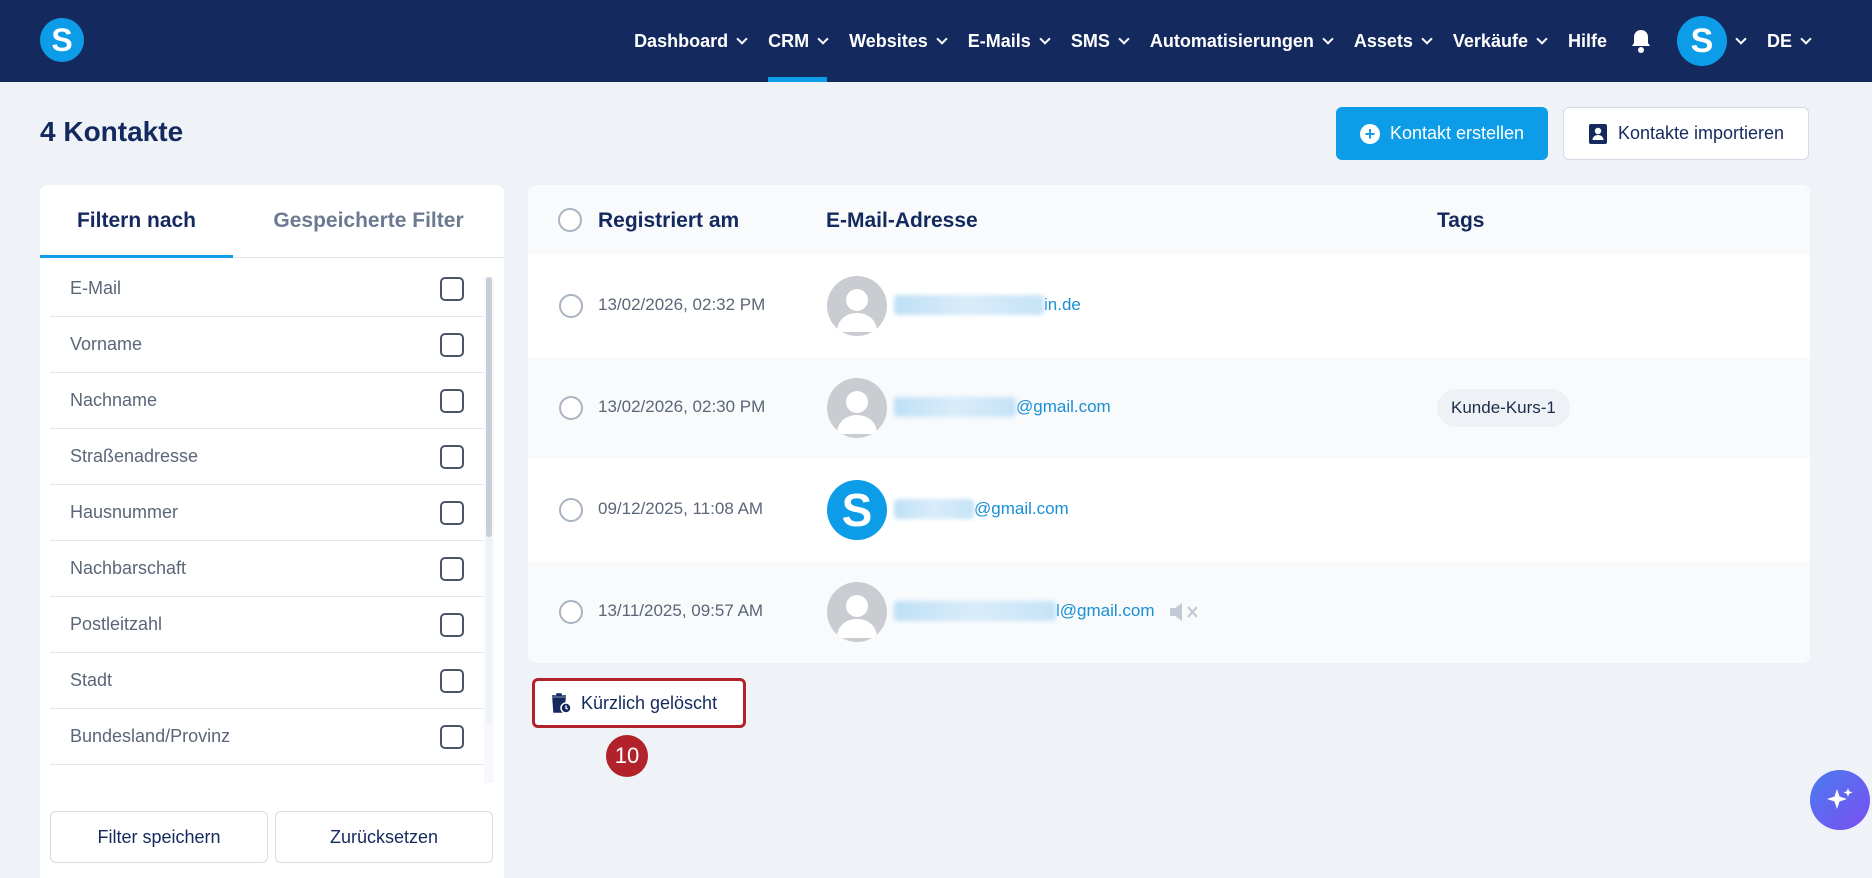 The height and width of the screenshot is (878, 1872). Describe the element at coordinates (798, 41) in the screenshot. I see `nav-crm: CRM` at that location.